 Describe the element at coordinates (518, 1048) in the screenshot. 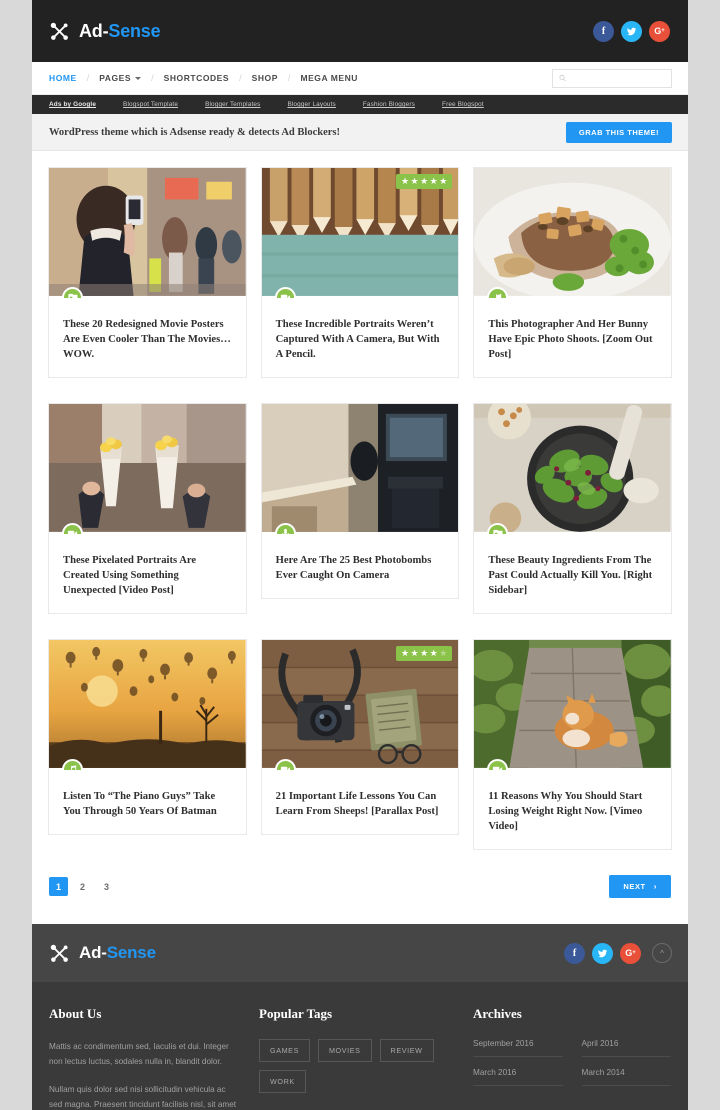

I see `archive-item: September 2016` at that location.